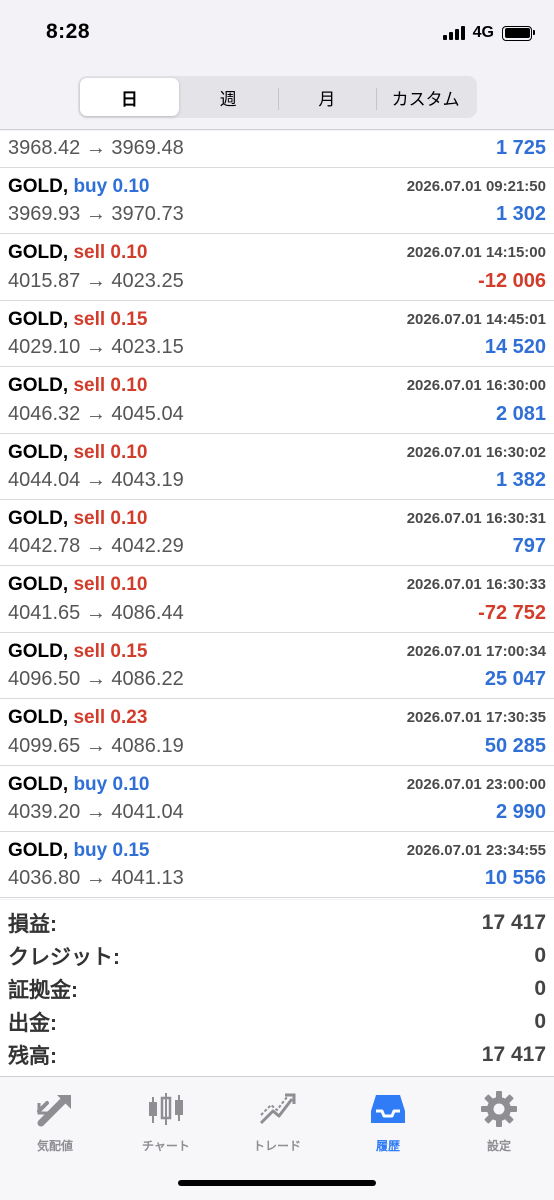  What do you see at coordinates (476, 784) in the screenshot?
I see `trade-datetime: 2026.07.01 23:00:00` at bounding box center [476, 784].